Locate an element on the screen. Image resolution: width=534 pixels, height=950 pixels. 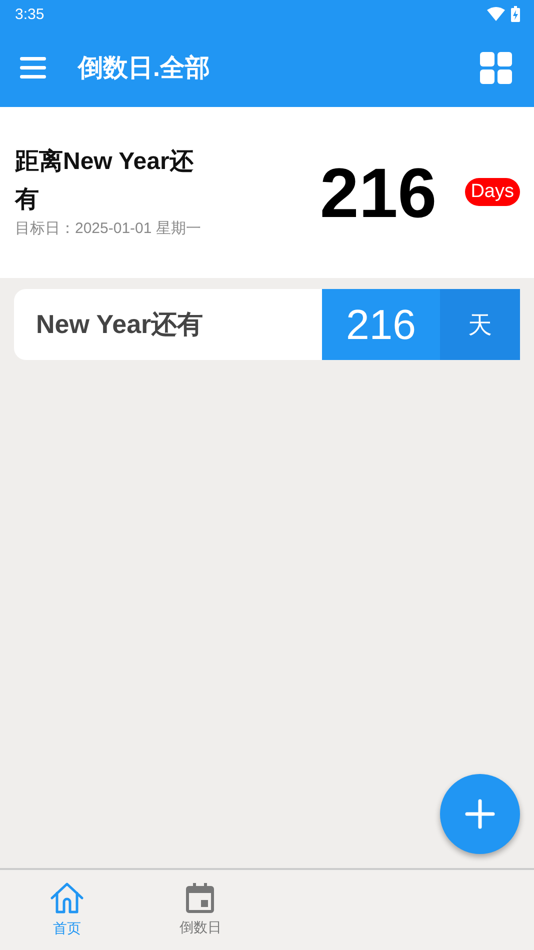
plus-icon is located at coordinates (480, 814).